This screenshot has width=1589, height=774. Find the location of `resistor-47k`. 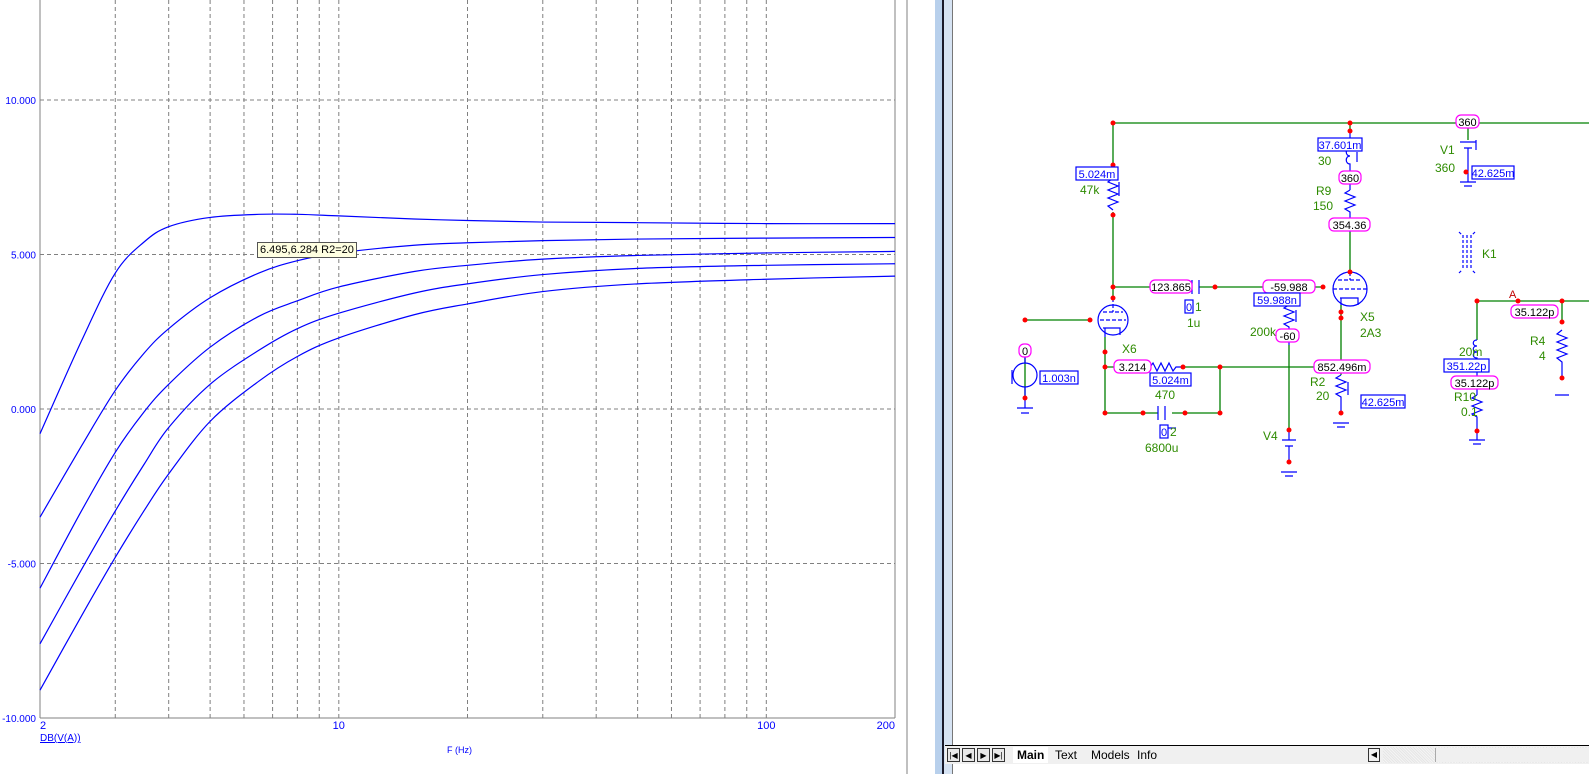

resistor-47k is located at coordinates (1113, 194).